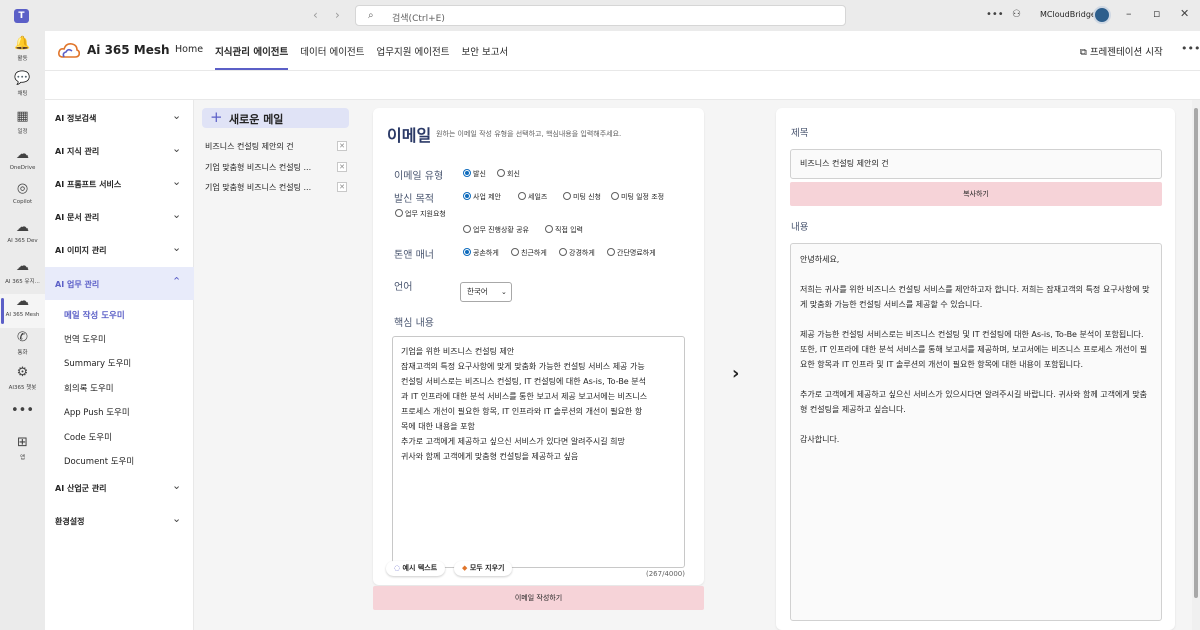  What do you see at coordinates (600, 15) in the screenshot?
I see `search-input: ⌕ 검색(Ctrl+E)` at bounding box center [600, 15].